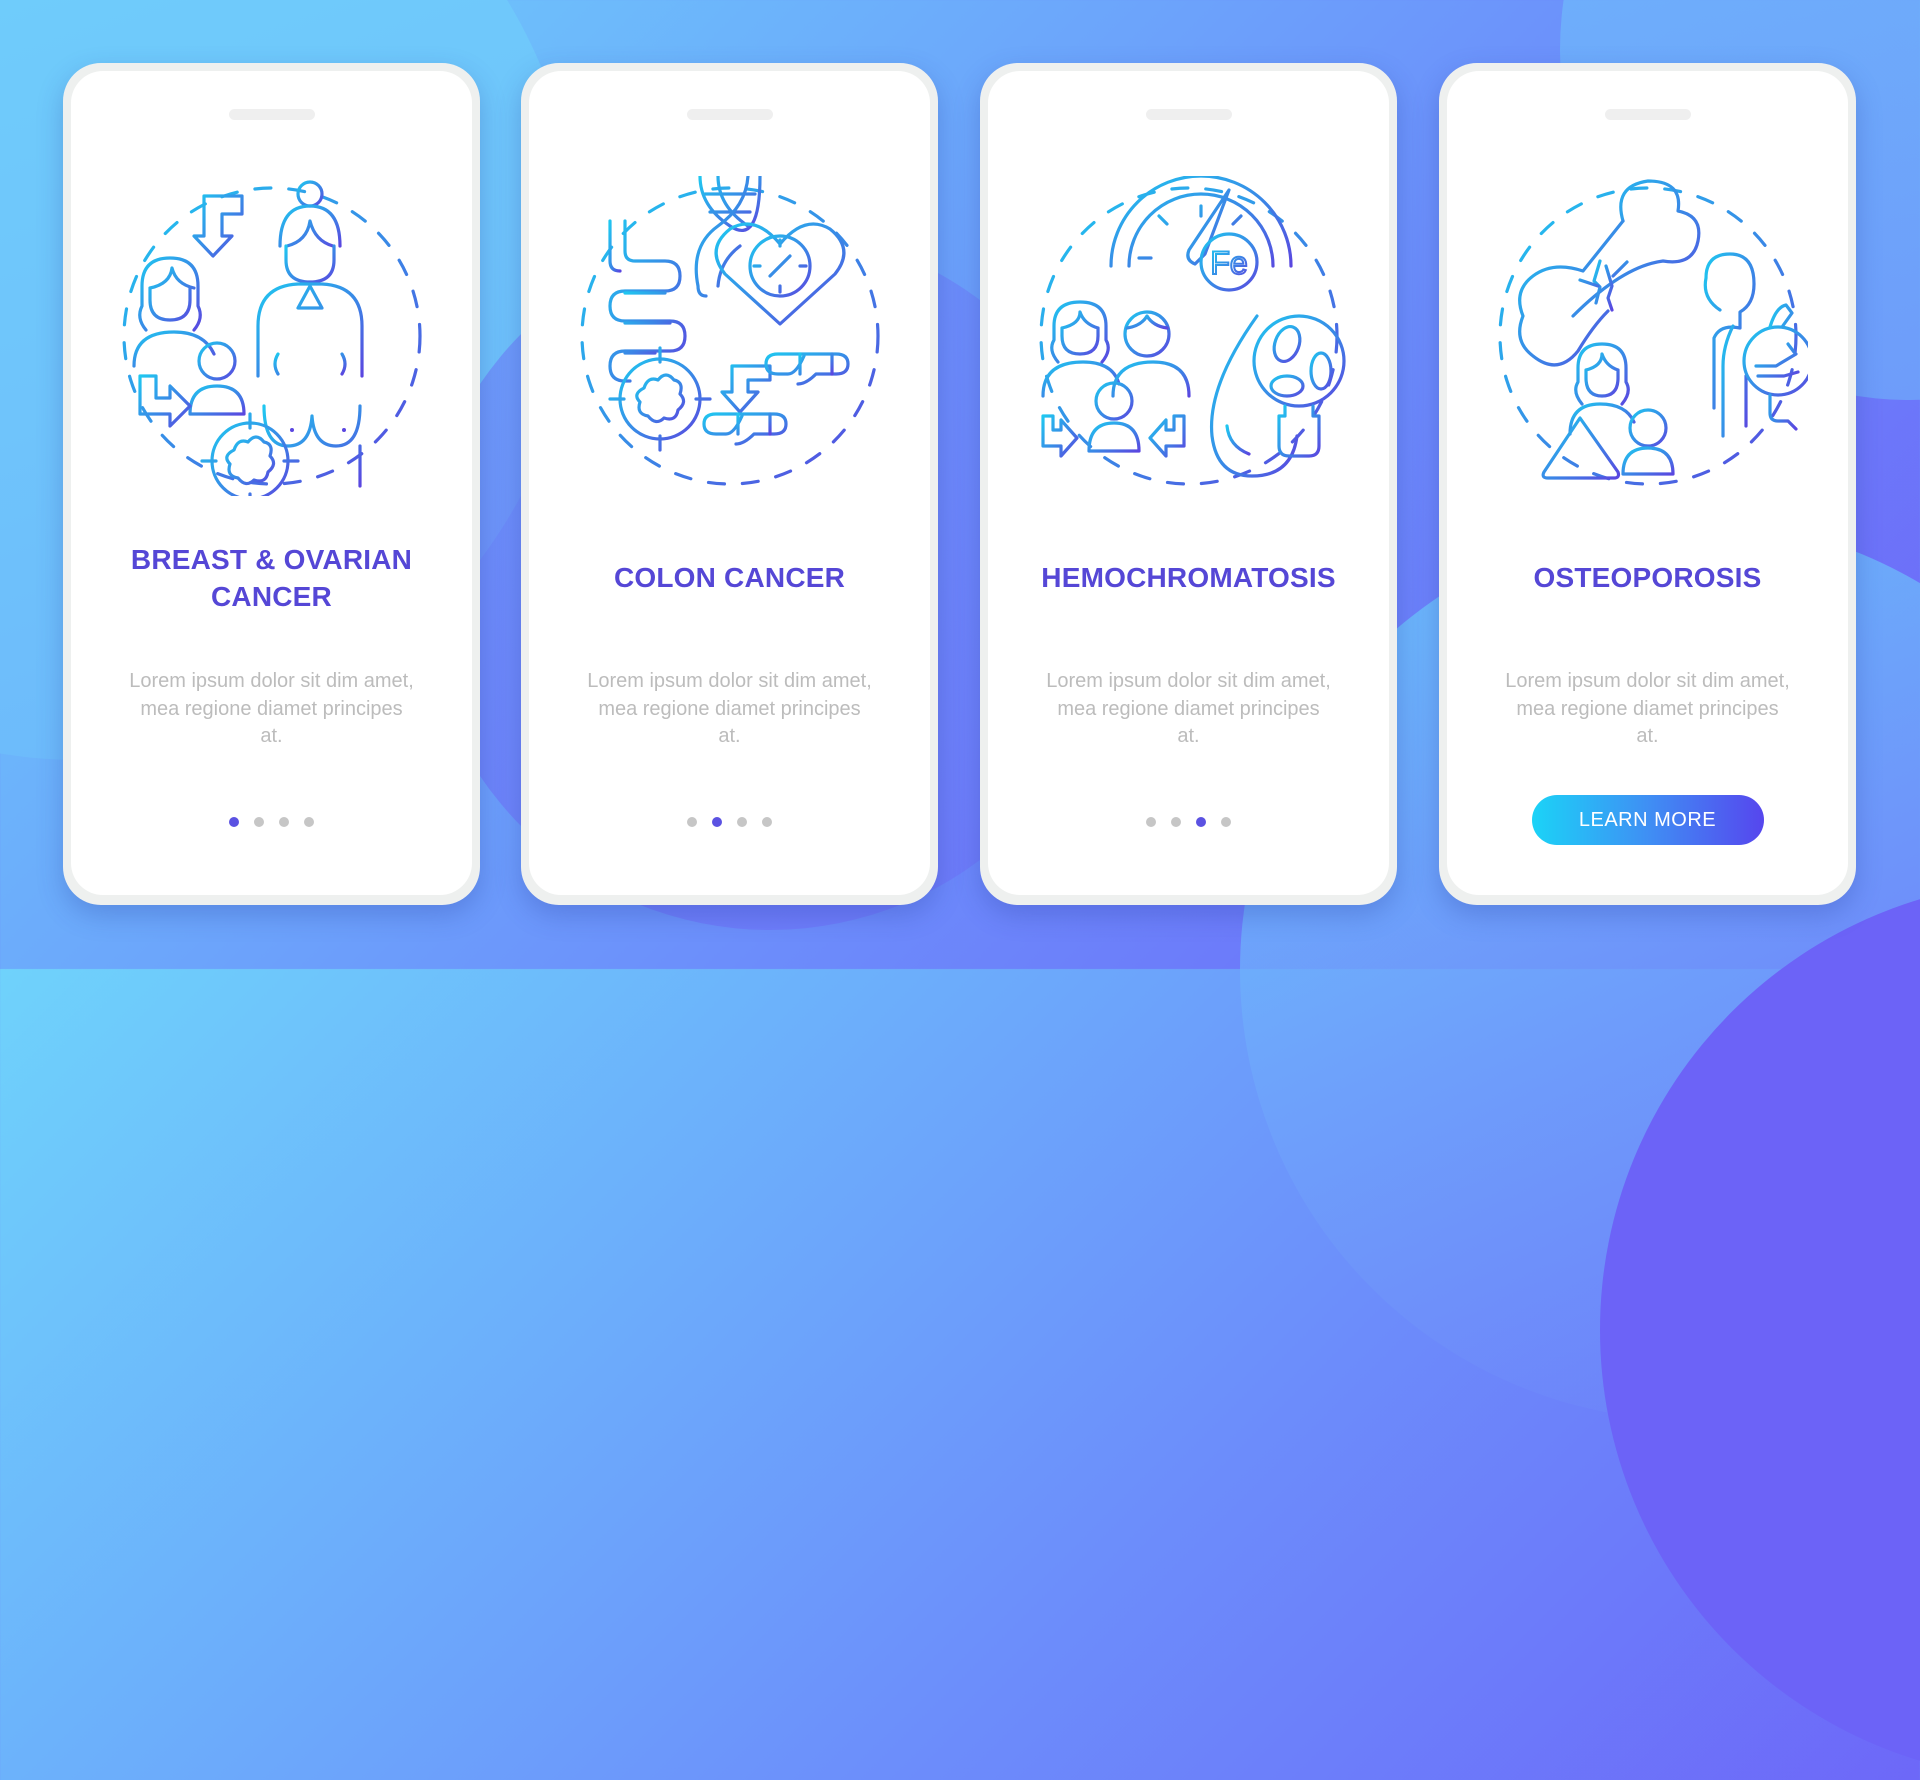 Image resolution: width=1920 pixels, height=1780 pixels. What do you see at coordinates (1189, 336) in the screenshot?
I see `iron-overload-liver-icon: Fe` at bounding box center [1189, 336].